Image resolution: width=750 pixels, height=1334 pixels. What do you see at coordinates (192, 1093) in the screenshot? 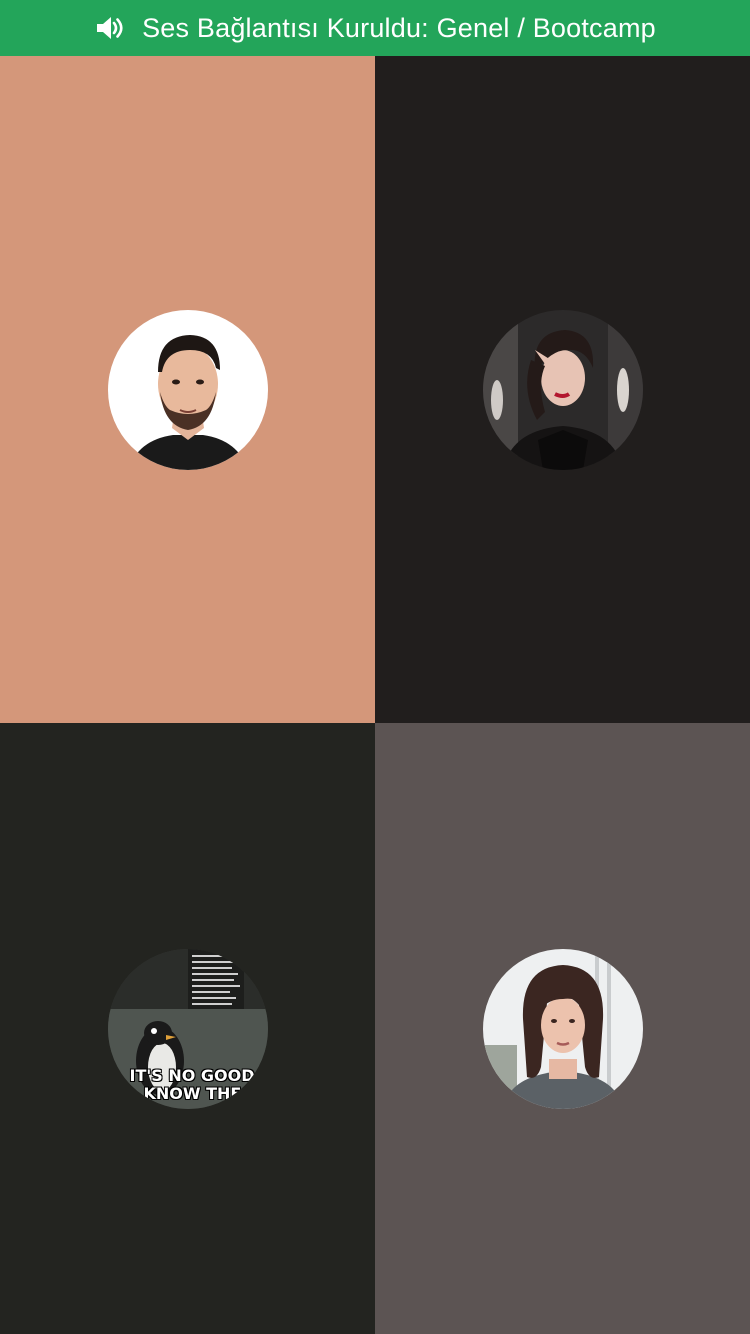
I see `avatar-caption: KNOW THE` at bounding box center [192, 1093].